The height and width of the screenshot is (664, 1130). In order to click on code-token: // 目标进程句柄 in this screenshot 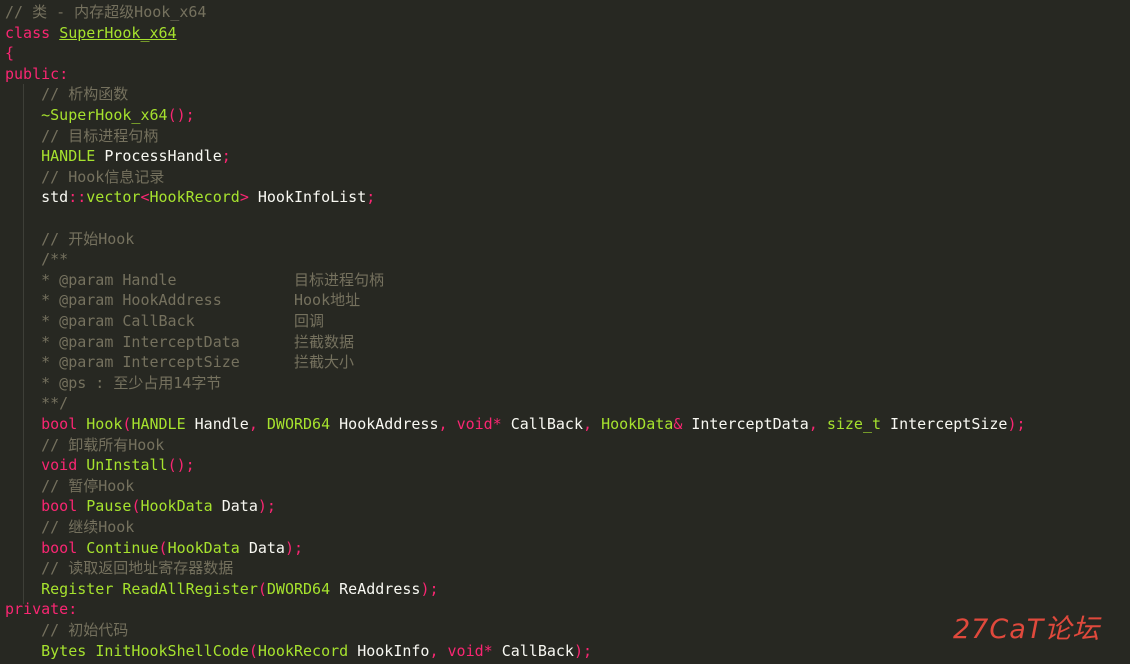, I will do `click(100, 135)`.